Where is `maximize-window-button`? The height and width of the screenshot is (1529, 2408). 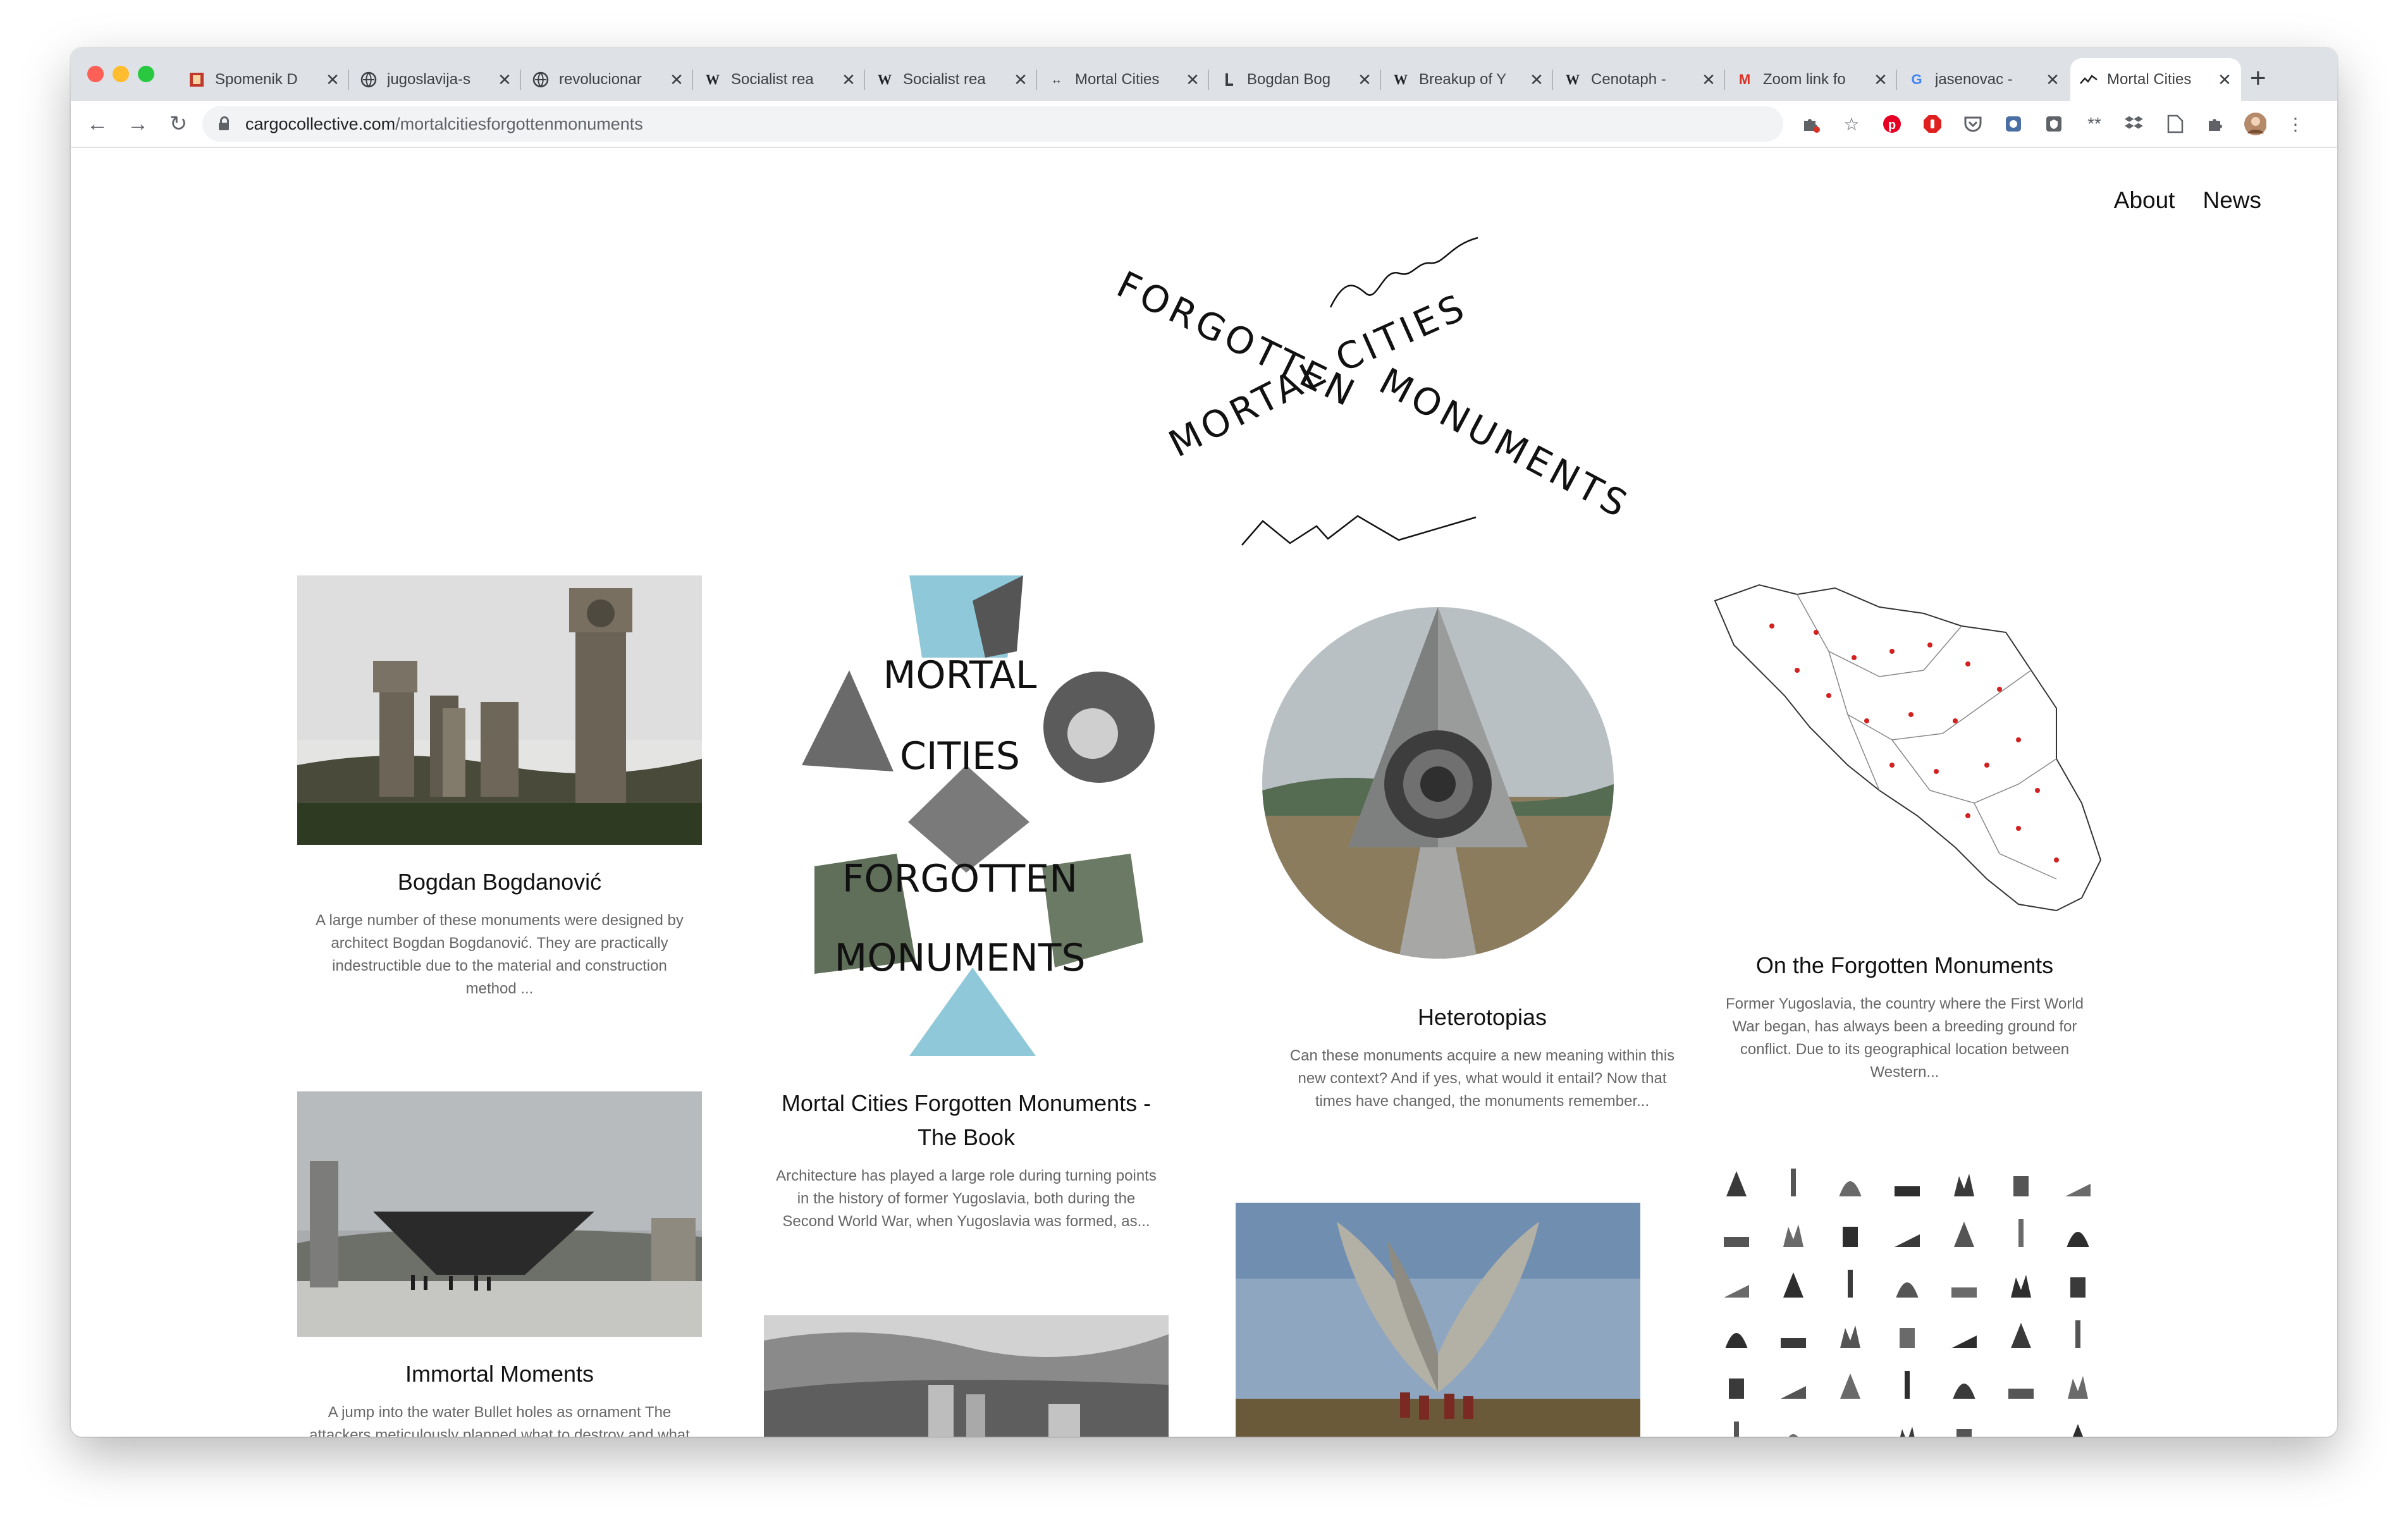
maximize-window-button is located at coordinates (146, 74).